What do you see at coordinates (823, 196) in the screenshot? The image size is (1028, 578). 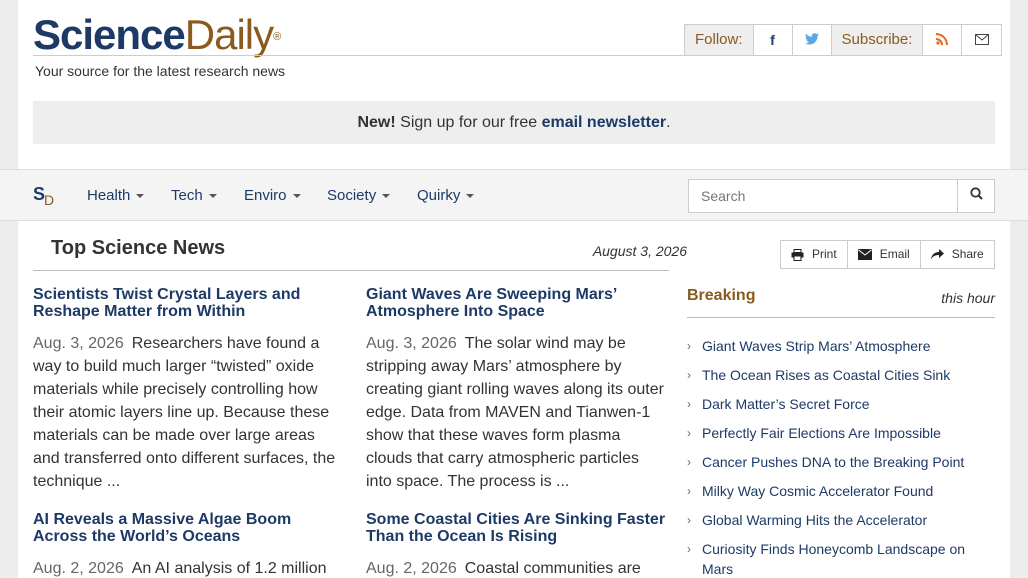 I see `search-input` at bounding box center [823, 196].